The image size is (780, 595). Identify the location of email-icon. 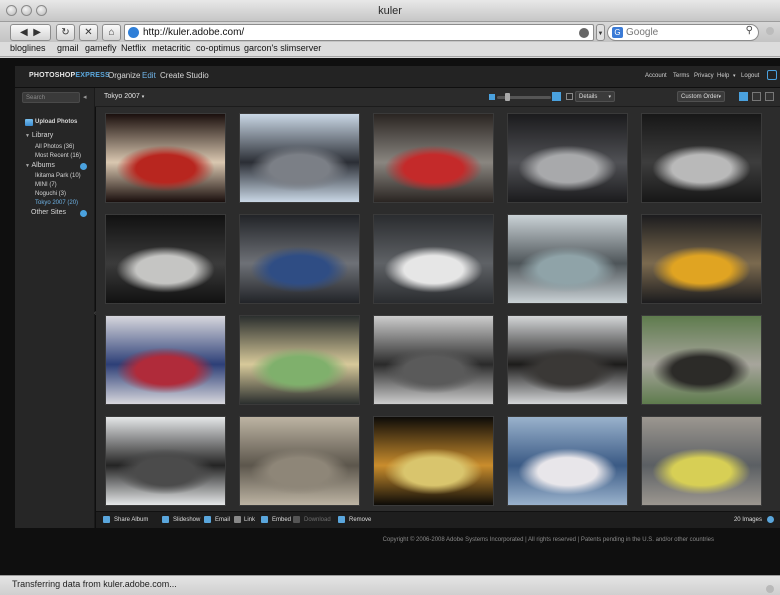
(207, 519).